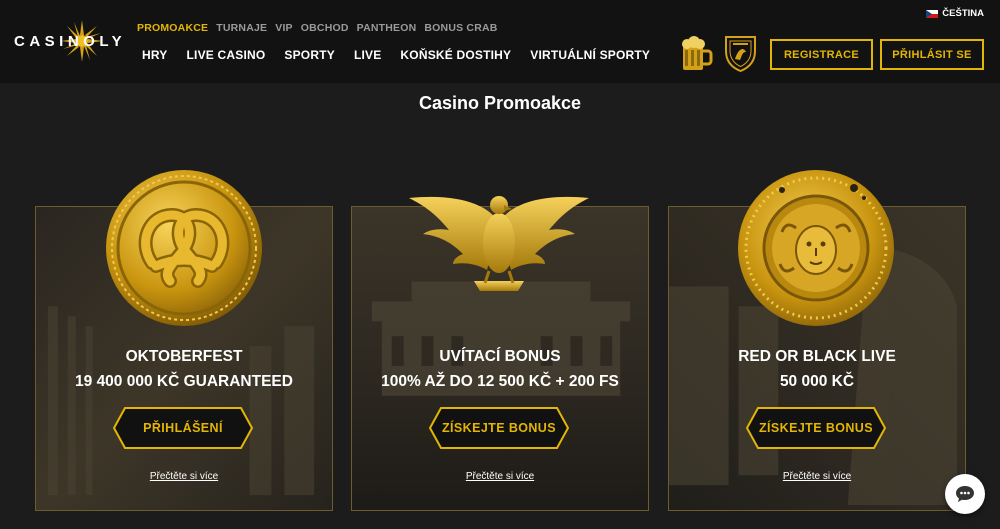  Describe the element at coordinates (155, 55) in the screenshot. I see `nav-hry: HRY` at that location.